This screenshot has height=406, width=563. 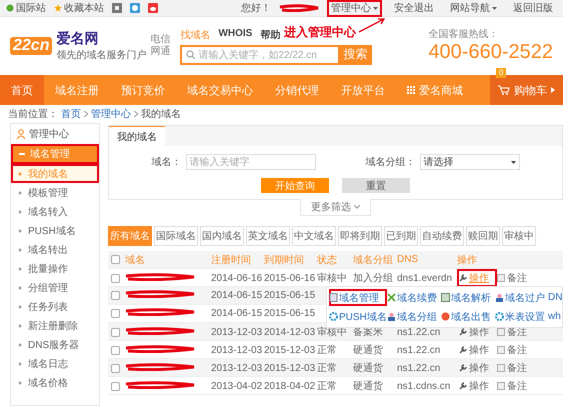 I want to click on table-cell-text: ns1.cdns.cn, so click(x=424, y=386).